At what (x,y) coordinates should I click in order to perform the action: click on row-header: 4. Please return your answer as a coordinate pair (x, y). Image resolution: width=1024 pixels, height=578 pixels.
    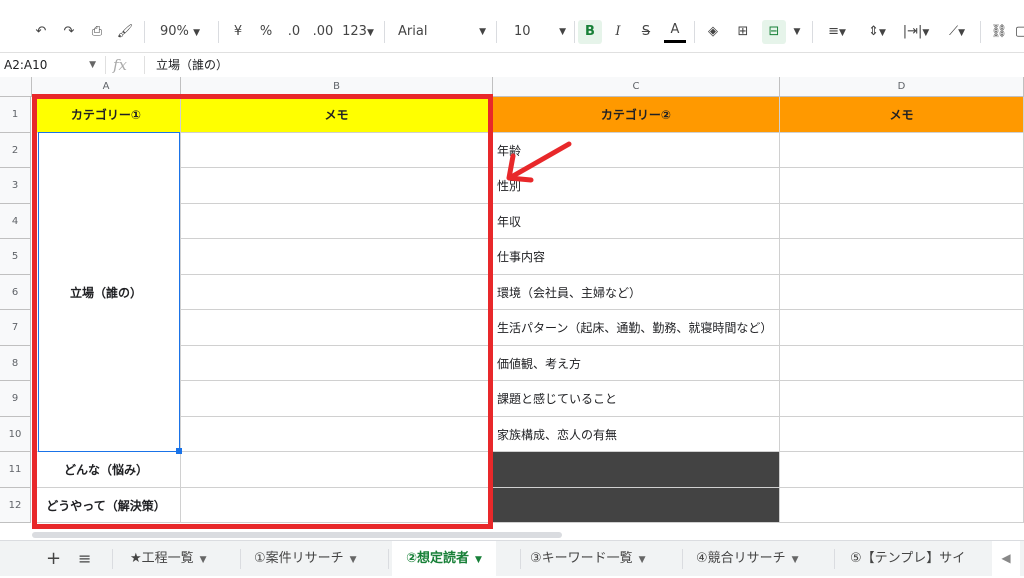
    Looking at the image, I should click on (15, 221).